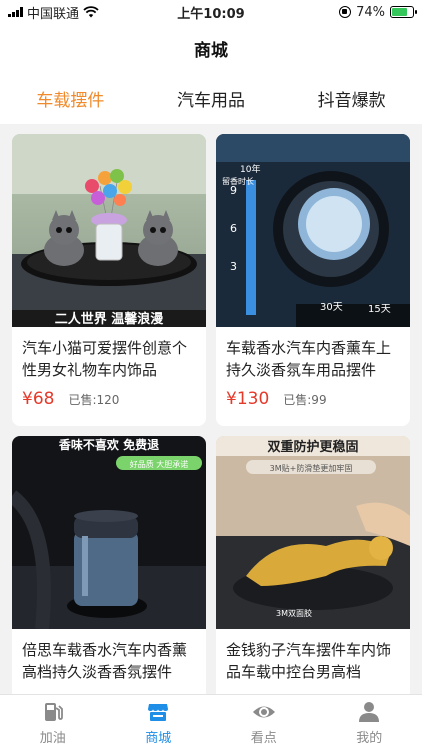 The image size is (422, 750). I want to click on page-title: 商城, so click(211, 50).